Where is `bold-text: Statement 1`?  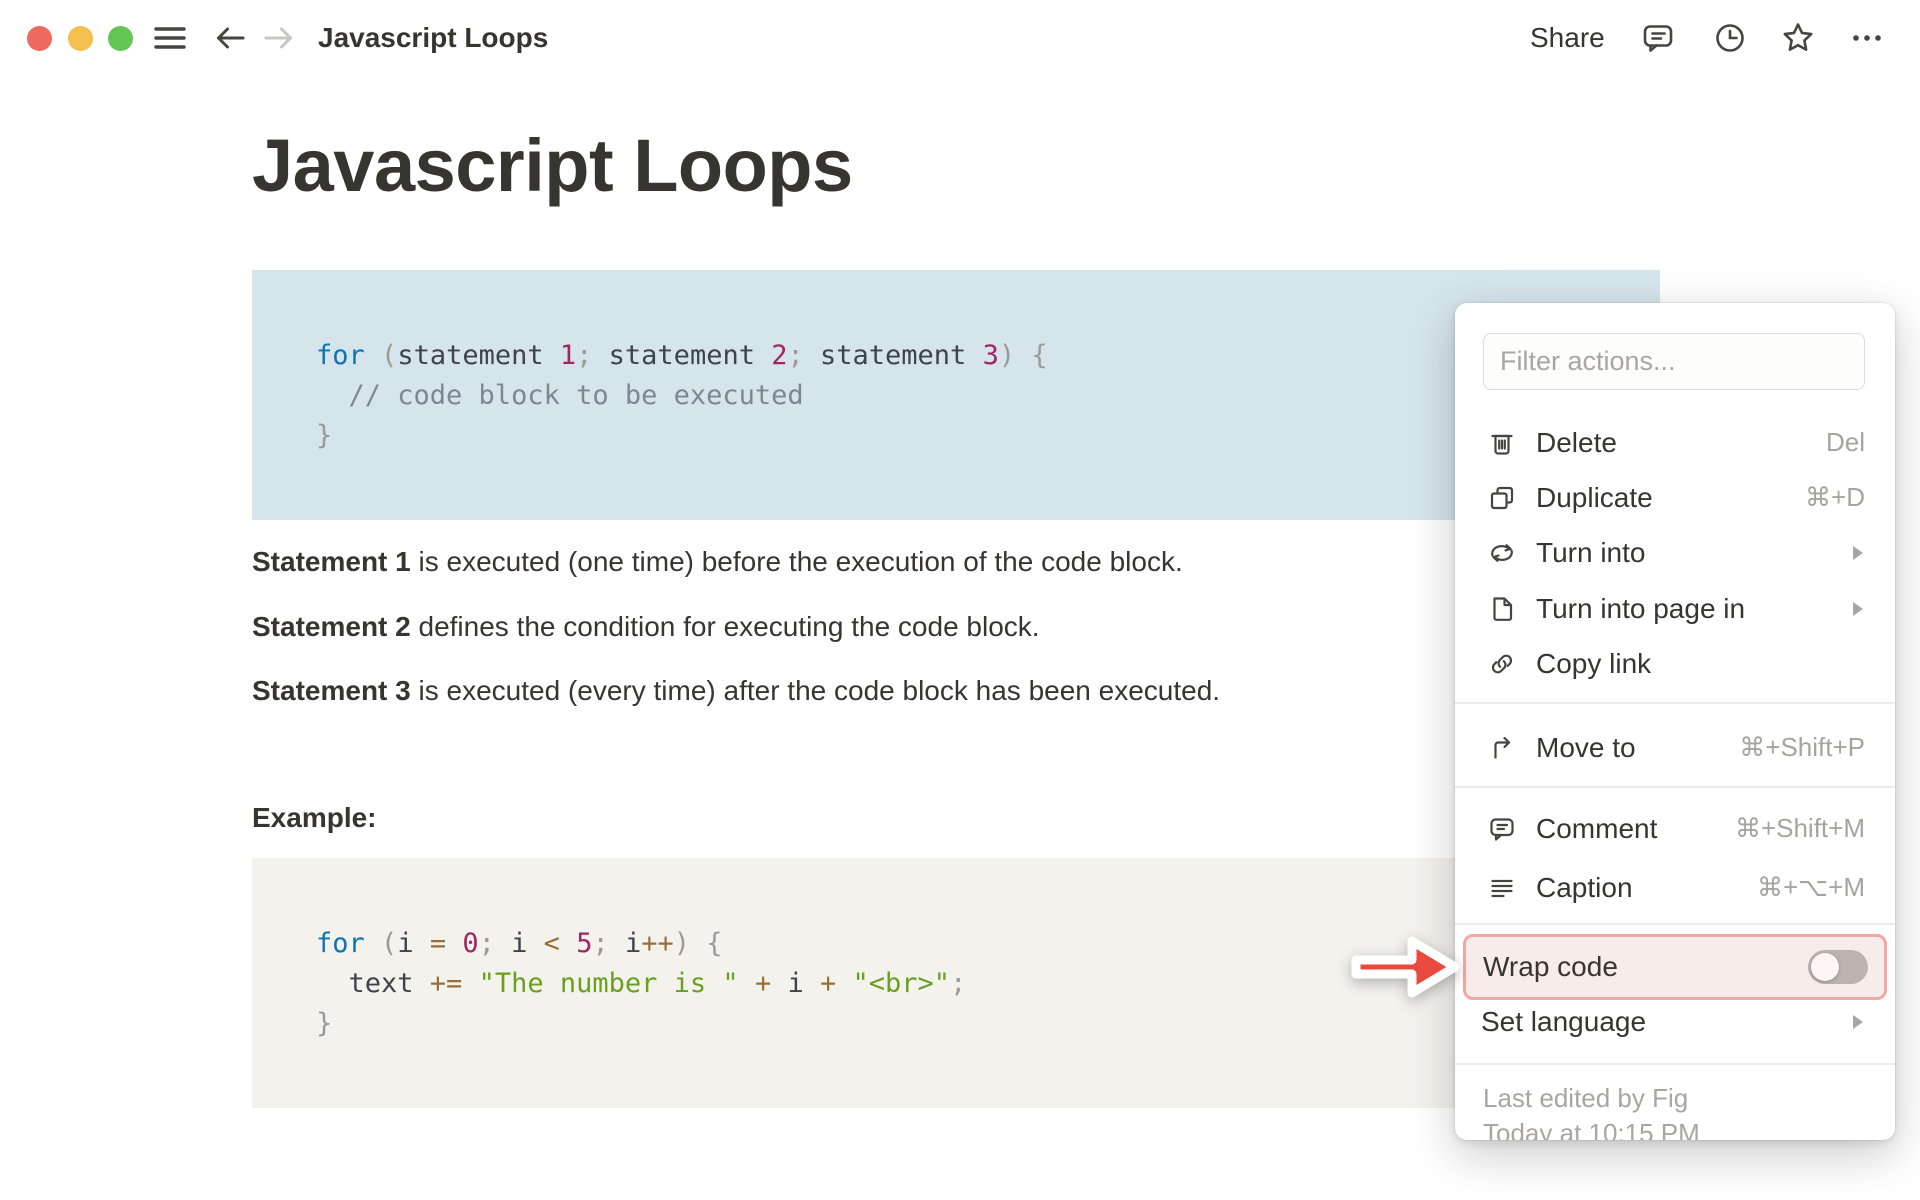 bold-text: Statement 1 is located at coordinates (331, 561).